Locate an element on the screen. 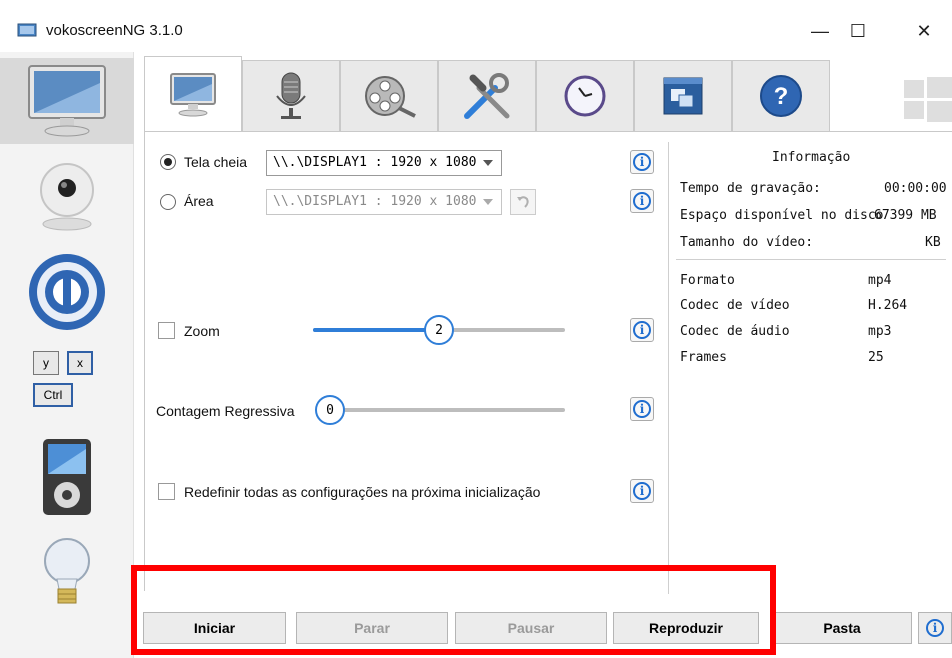 The height and width of the screenshot is (658, 952). fullscreen-info-button: i is located at coordinates (642, 162).